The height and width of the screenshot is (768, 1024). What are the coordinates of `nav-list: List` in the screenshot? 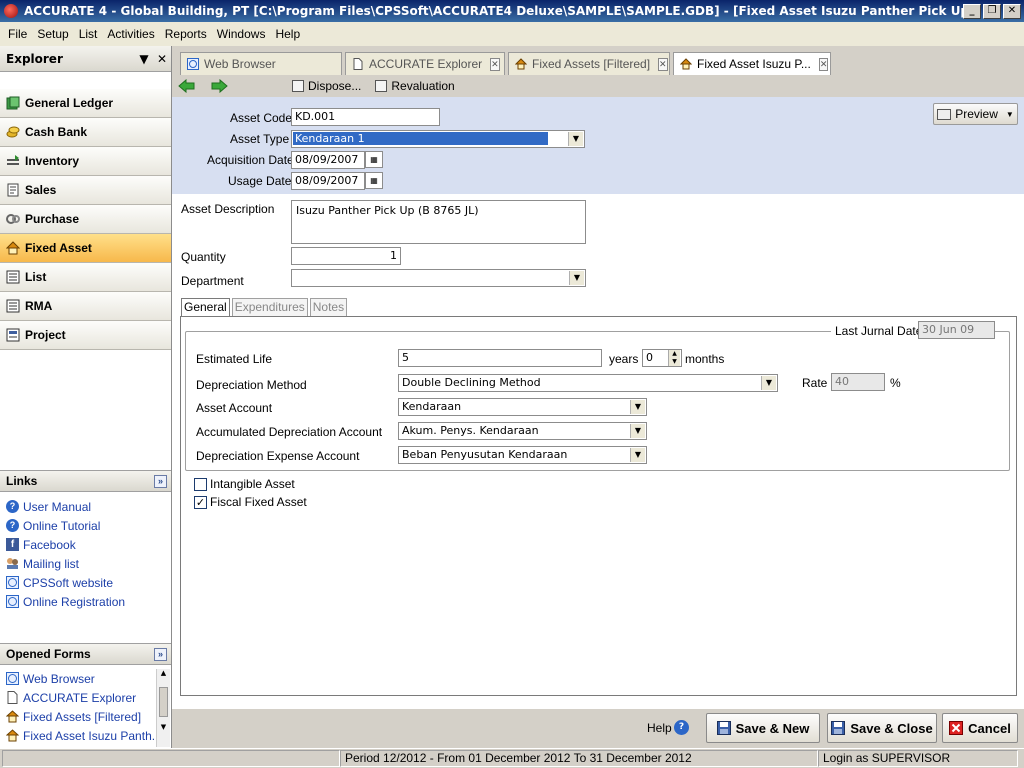 It's located at (85, 277).